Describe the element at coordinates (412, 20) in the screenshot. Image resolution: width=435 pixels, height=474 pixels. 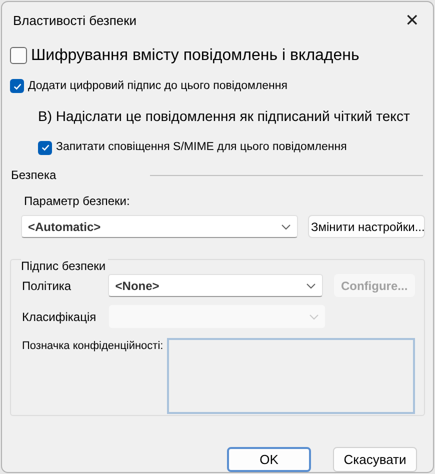
I see `close-button: ✕` at that location.